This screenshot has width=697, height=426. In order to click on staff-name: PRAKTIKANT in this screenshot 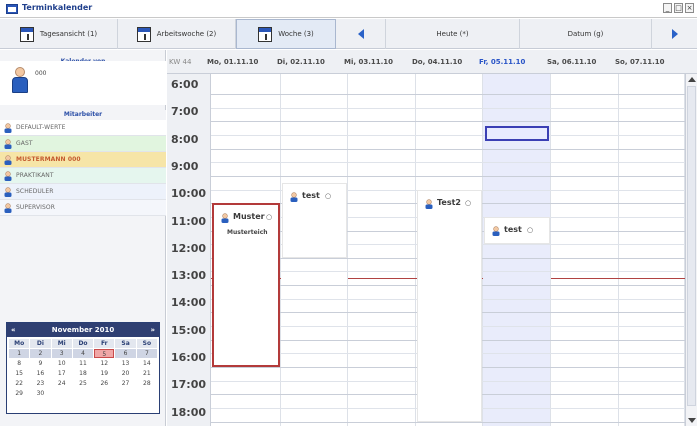, I will do `click(35, 175)`.